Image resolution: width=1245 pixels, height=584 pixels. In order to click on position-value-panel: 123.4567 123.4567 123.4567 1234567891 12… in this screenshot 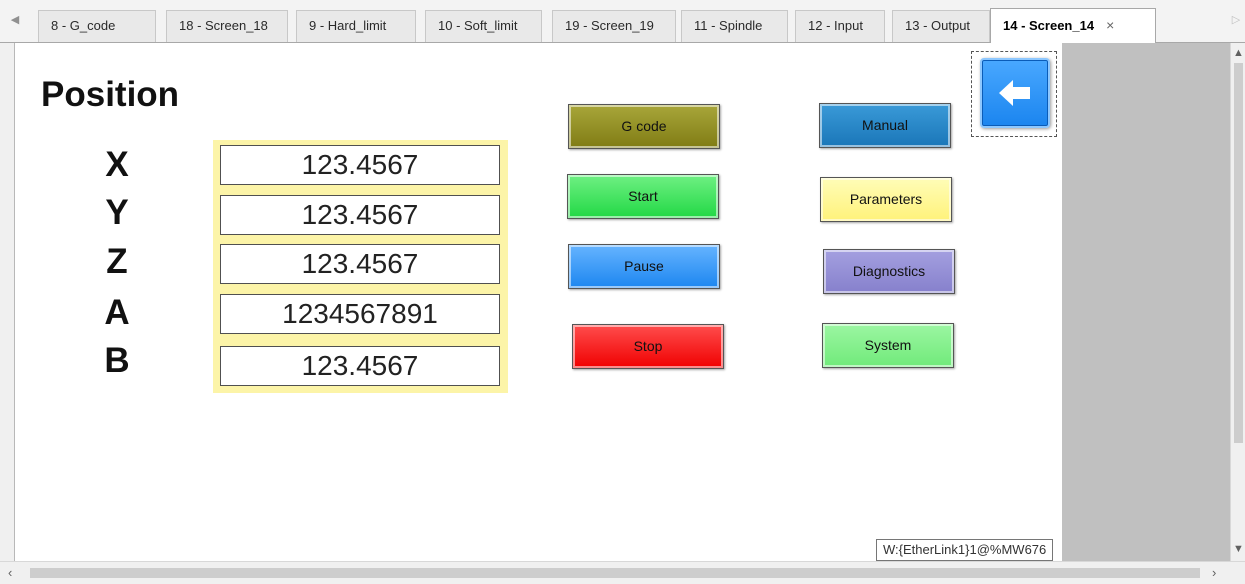, I will do `click(360, 266)`.